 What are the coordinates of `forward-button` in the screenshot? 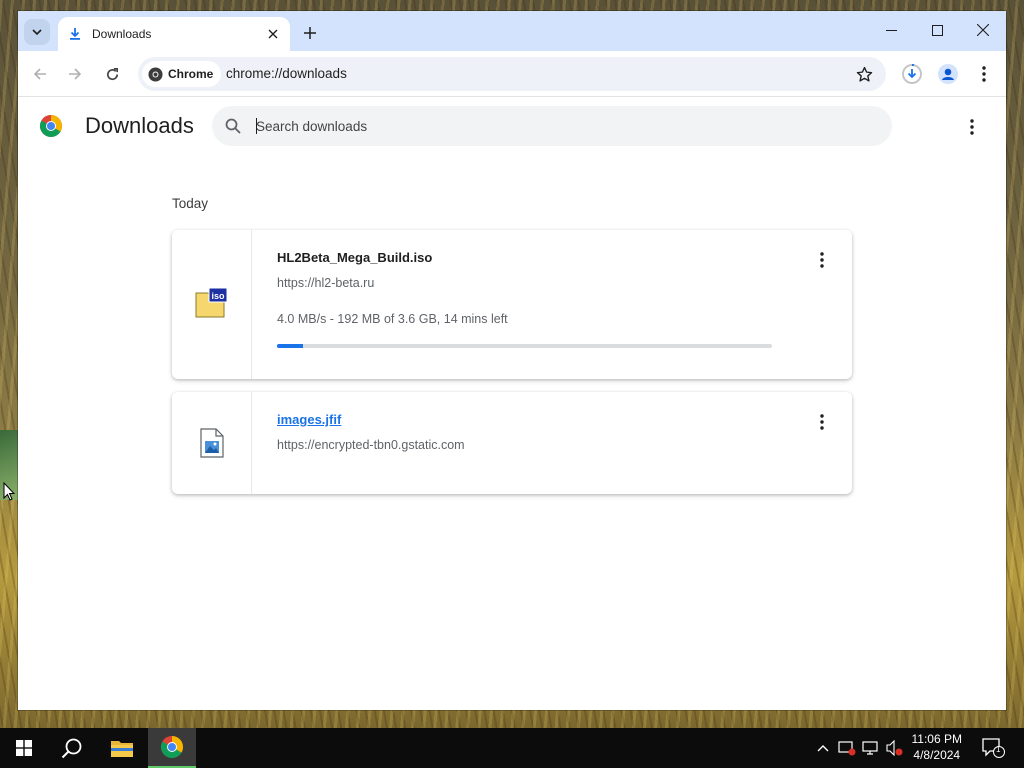 It's located at (75, 74).